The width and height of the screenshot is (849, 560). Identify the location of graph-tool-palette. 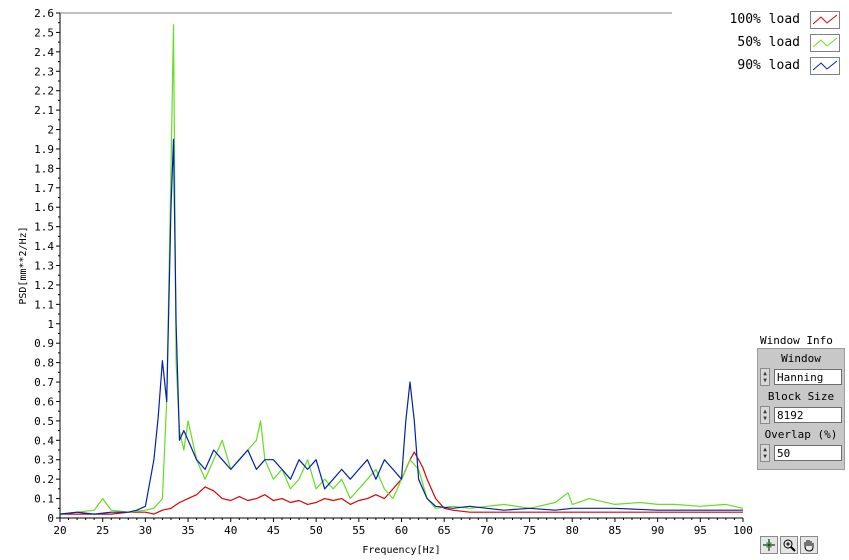
(789, 545).